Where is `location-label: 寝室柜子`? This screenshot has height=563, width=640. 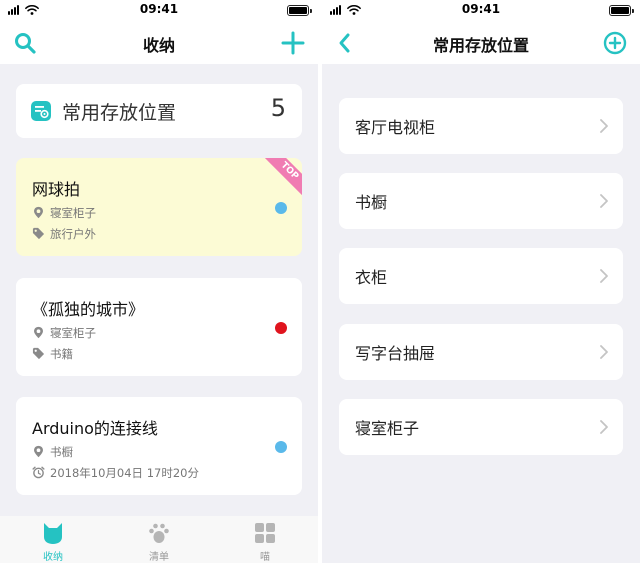 location-label: 寝室柜子 is located at coordinates (387, 428).